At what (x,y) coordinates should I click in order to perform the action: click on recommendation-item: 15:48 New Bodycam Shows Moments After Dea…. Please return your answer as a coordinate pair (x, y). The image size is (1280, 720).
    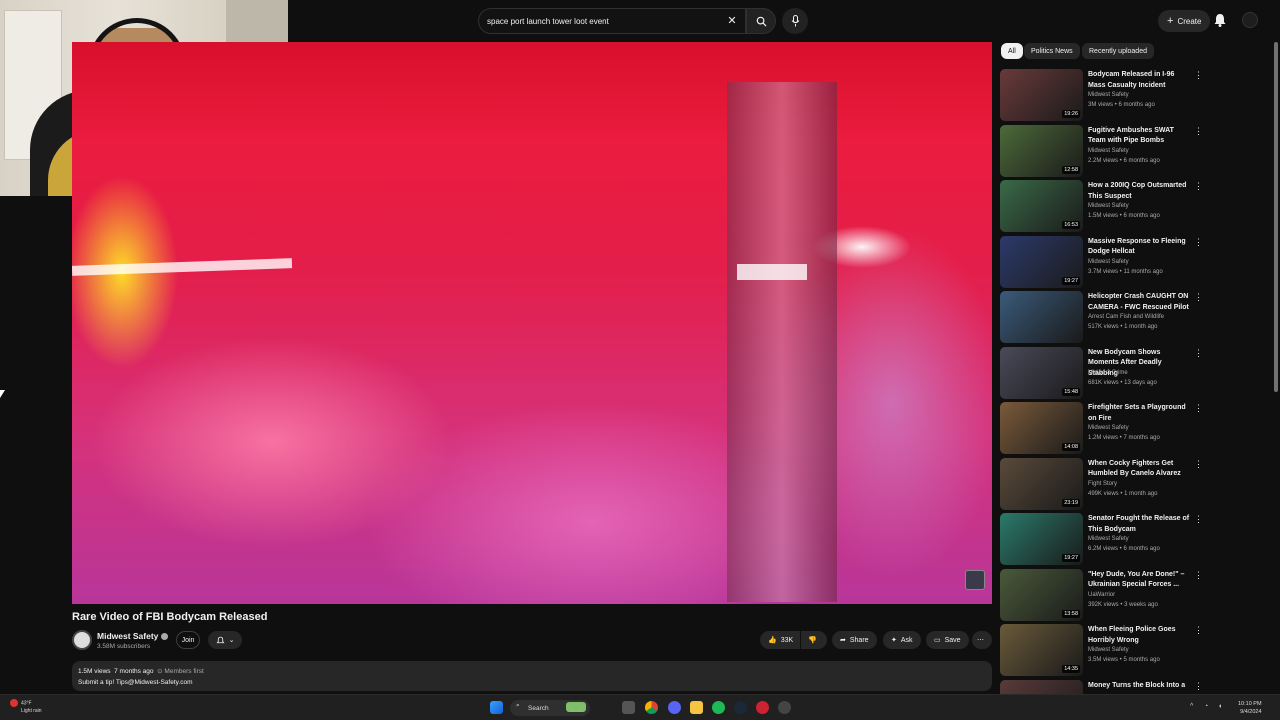
    Looking at the image, I should click on (1102, 372).